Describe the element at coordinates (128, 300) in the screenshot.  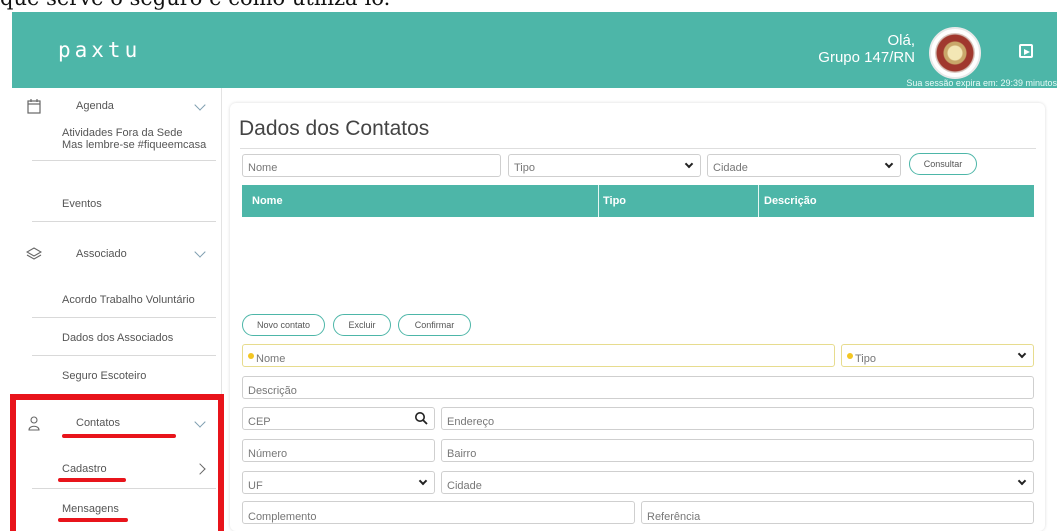
I see `sidebar-sub-label: Acordo Trabalho Voluntário` at that location.